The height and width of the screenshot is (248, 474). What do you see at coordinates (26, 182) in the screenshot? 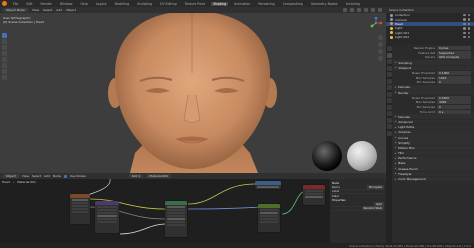
I see `breadcrumb-material: Material.001` at bounding box center [26, 182].